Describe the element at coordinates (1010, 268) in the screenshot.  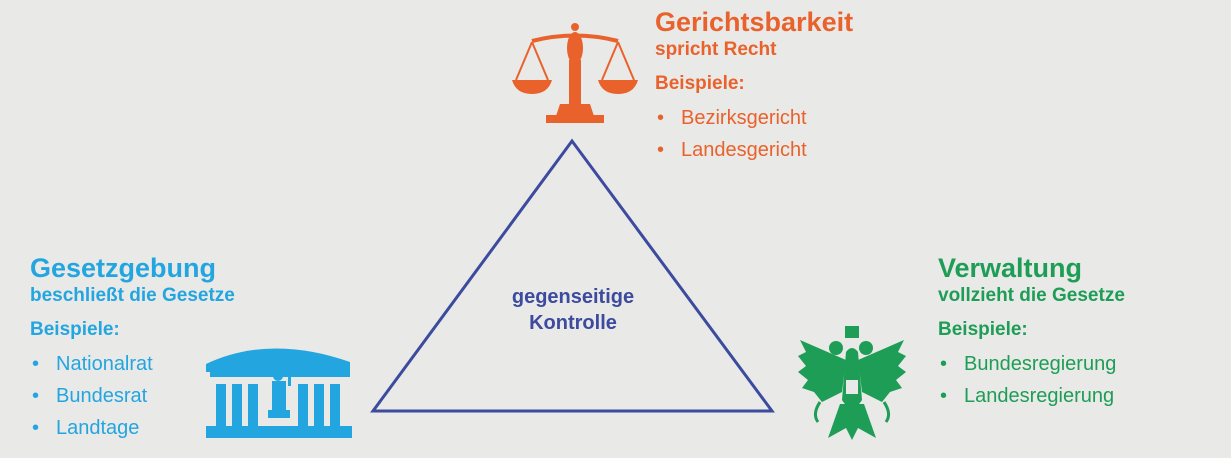
I see `administration-title: Verwaltung` at that location.